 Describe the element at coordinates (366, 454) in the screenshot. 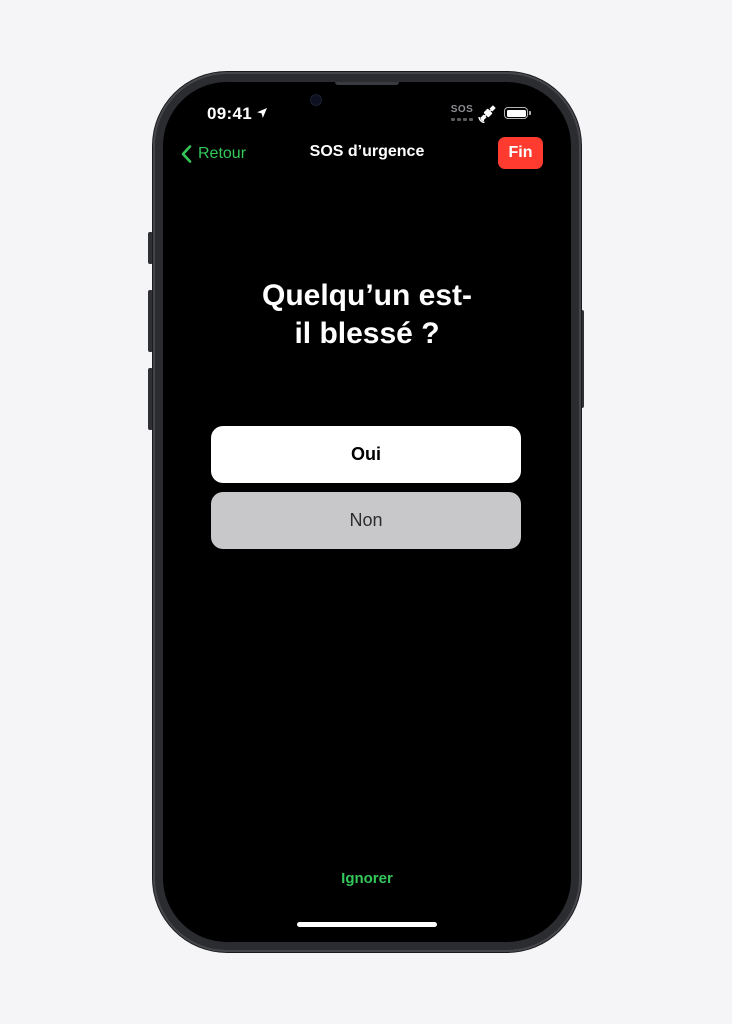

I see `yes-button: Oui` at that location.